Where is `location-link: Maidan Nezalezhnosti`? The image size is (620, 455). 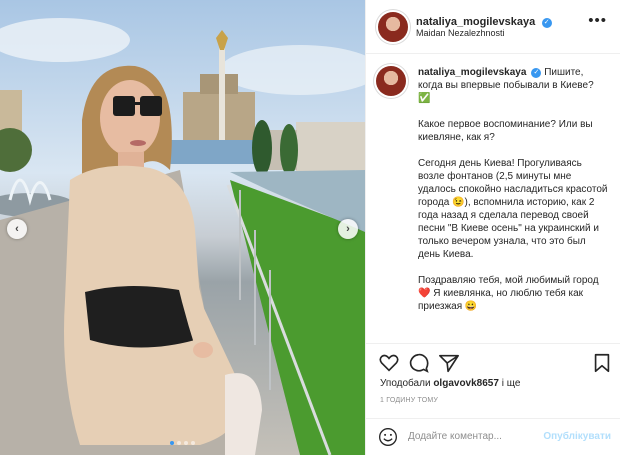 location-link: Maidan Nezalezhnosti is located at coordinates (460, 33).